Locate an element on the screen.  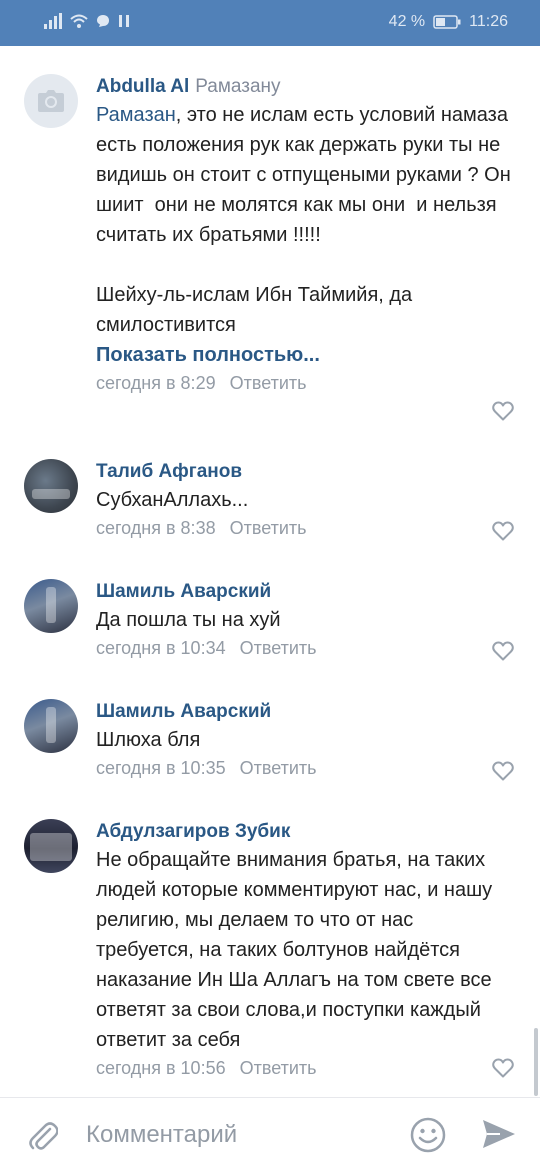
mention-link: Рамазан is located at coordinates (136, 115).